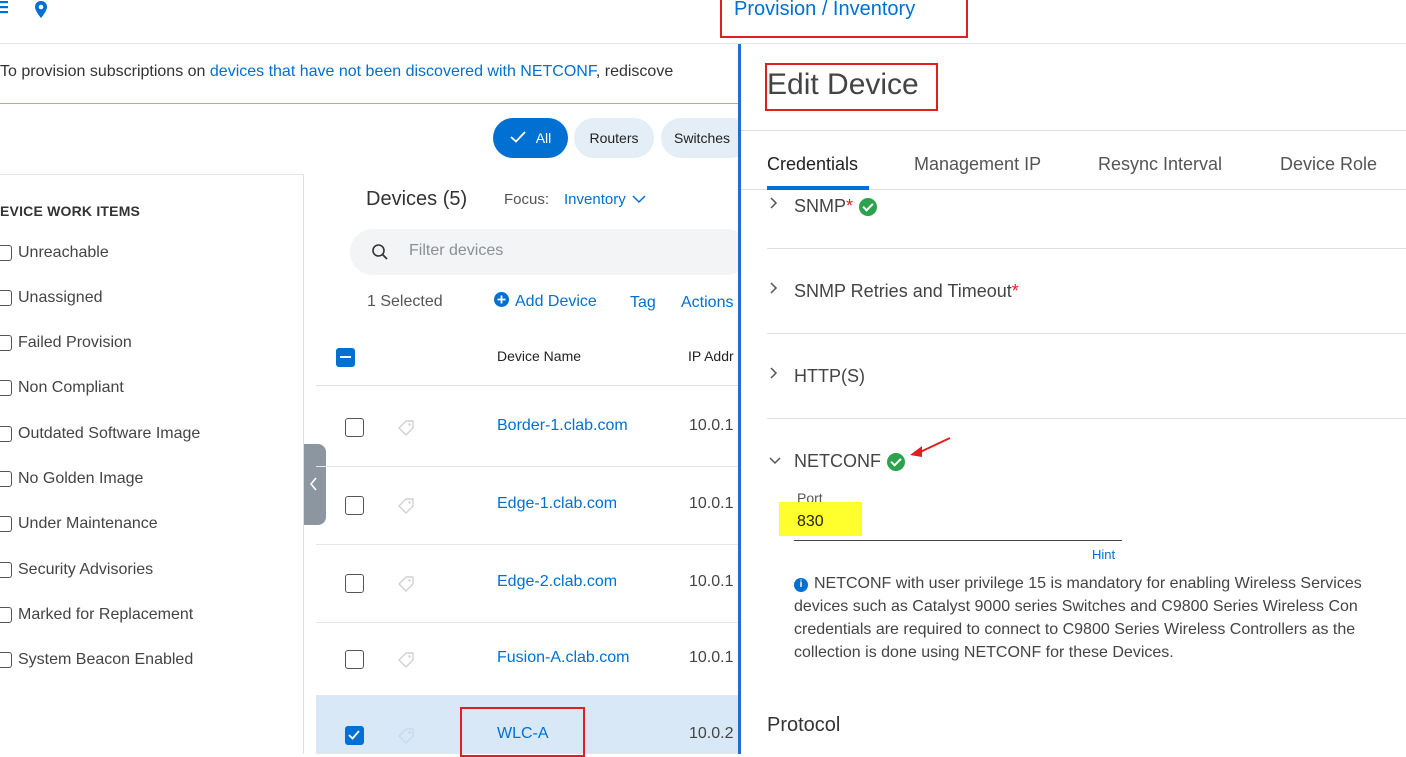 This screenshot has height=757, width=1406. Describe the element at coordinates (711, 356) in the screenshot. I see `column-header-ip-address: IP Addr` at that location.